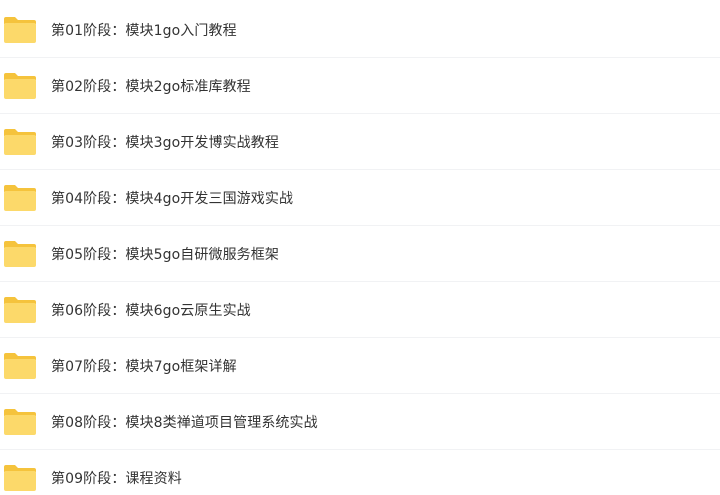 Image resolution: width=720 pixels, height=495 pixels. Describe the element at coordinates (360, 472) in the screenshot. I see `list-item-folder: 第09阶段：课程资料` at that location.